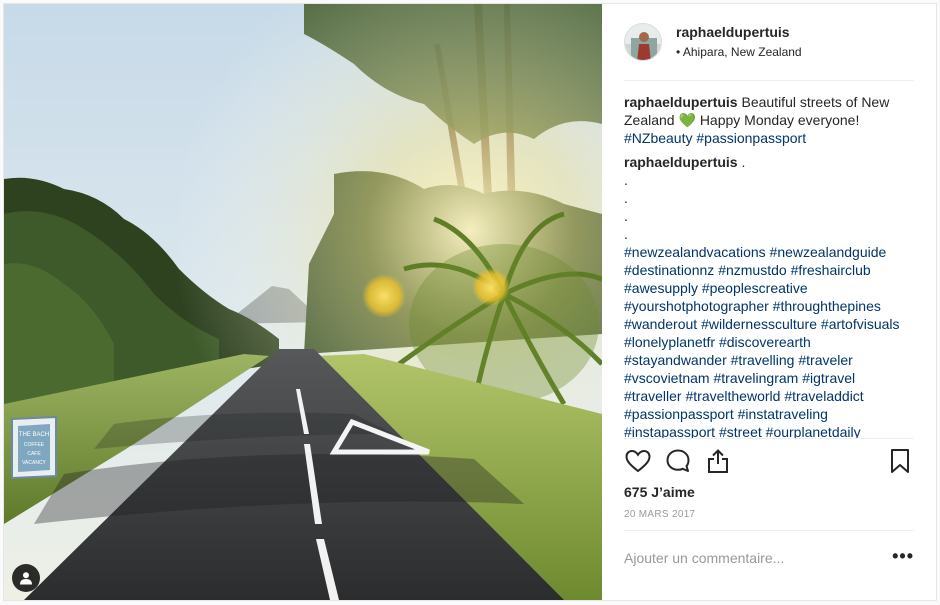 The image size is (940, 605). Describe the element at coordinates (825, 360) in the screenshot. I see `hashtag-link: #traveler` at that location.